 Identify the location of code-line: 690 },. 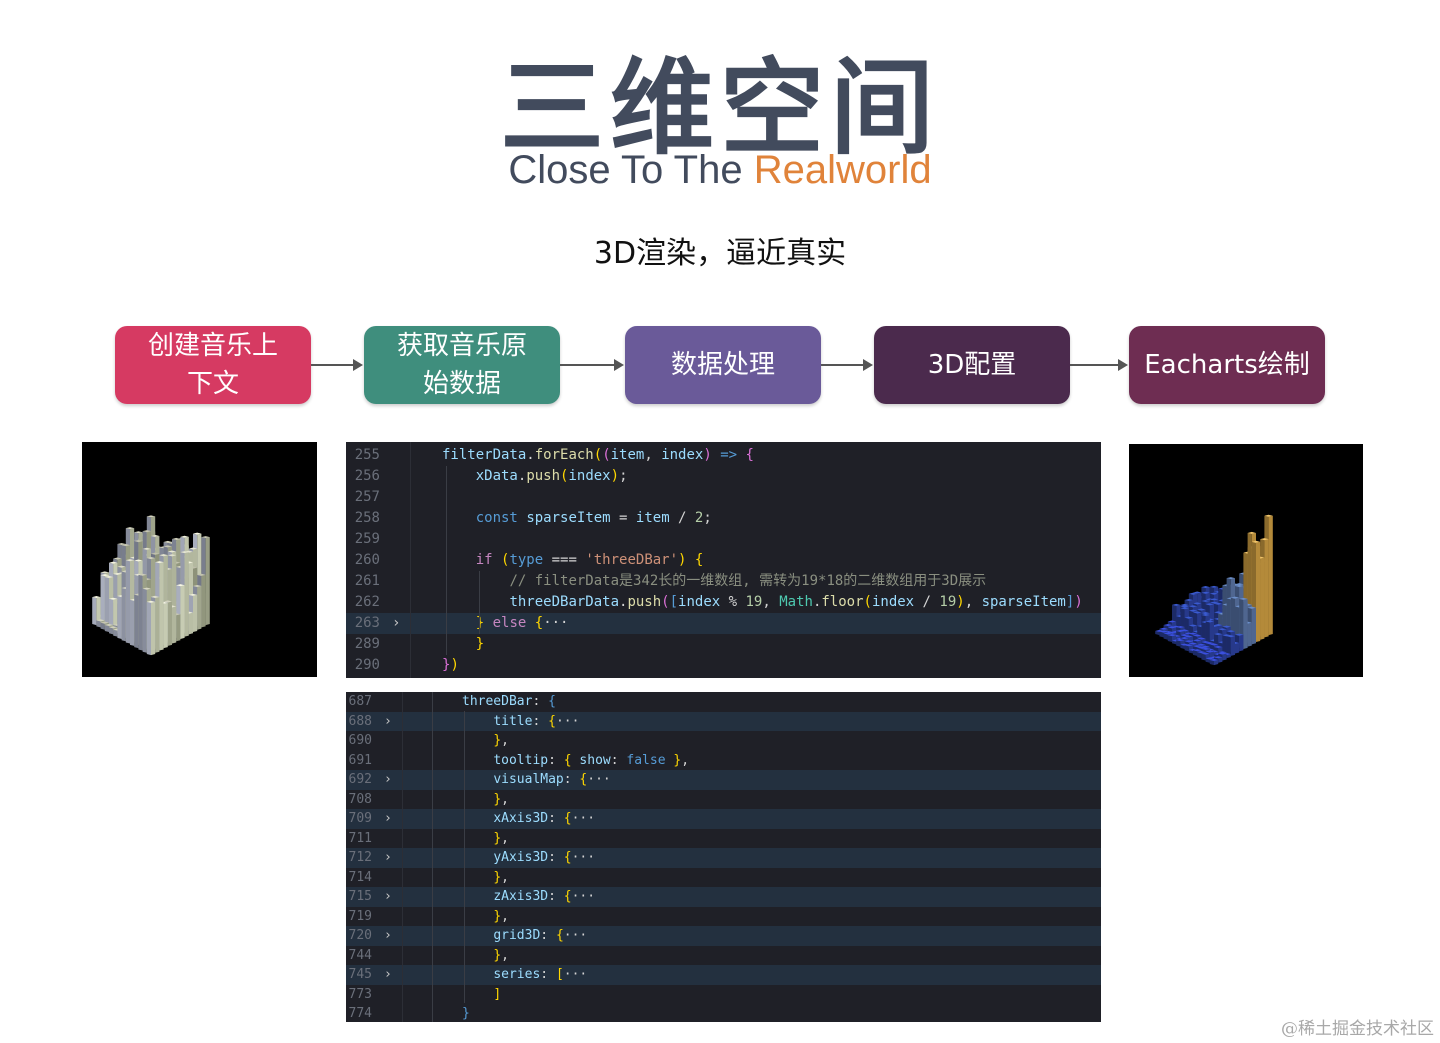
(723, 741).